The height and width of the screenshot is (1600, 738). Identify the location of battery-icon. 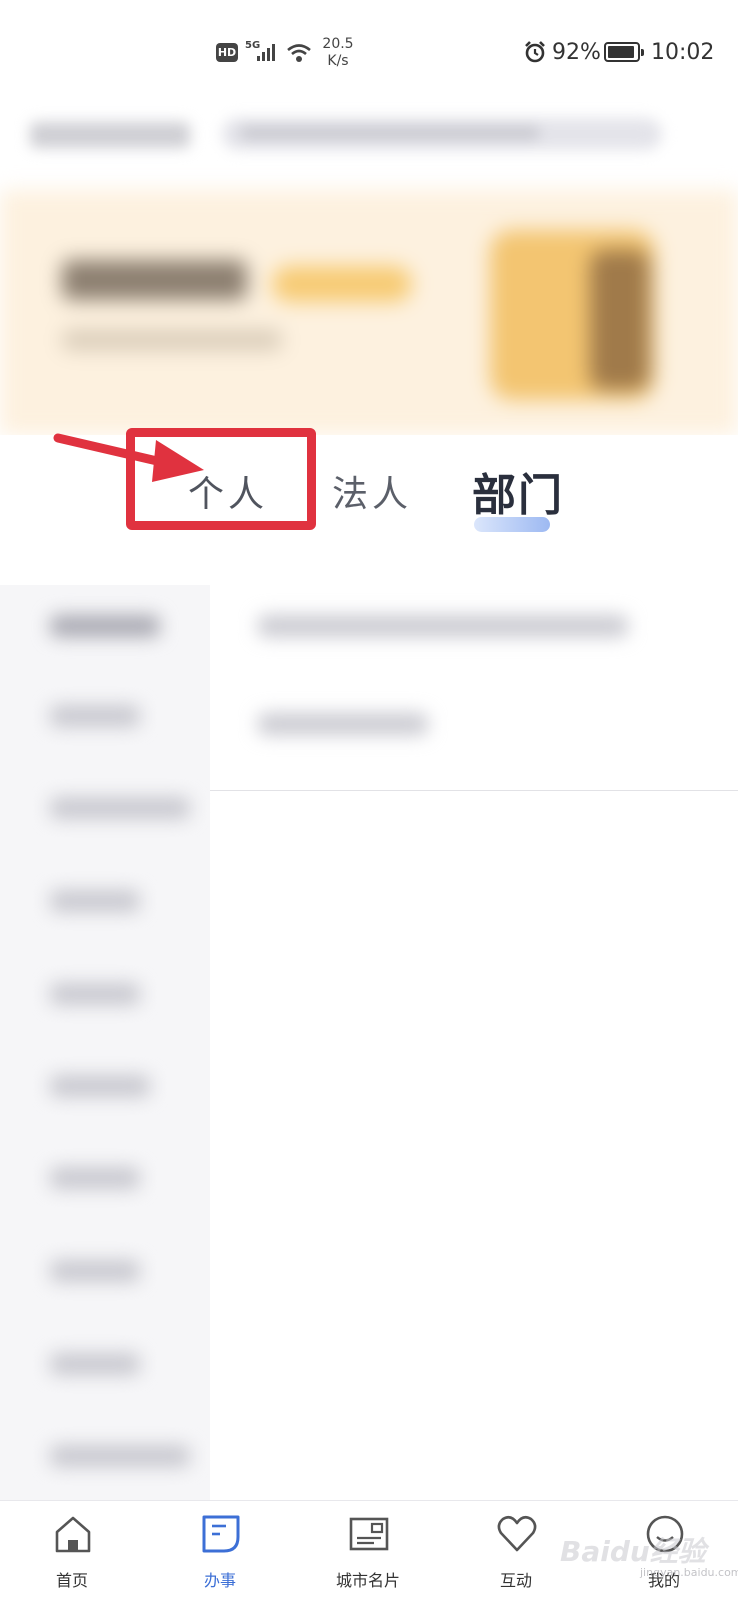
(624, 52).